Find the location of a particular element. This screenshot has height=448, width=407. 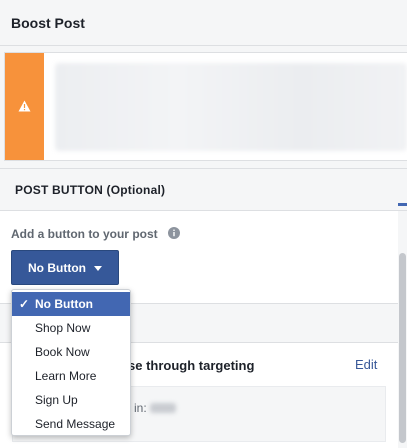

menu-item-label: Send Message is located at coordinates (75, 424).